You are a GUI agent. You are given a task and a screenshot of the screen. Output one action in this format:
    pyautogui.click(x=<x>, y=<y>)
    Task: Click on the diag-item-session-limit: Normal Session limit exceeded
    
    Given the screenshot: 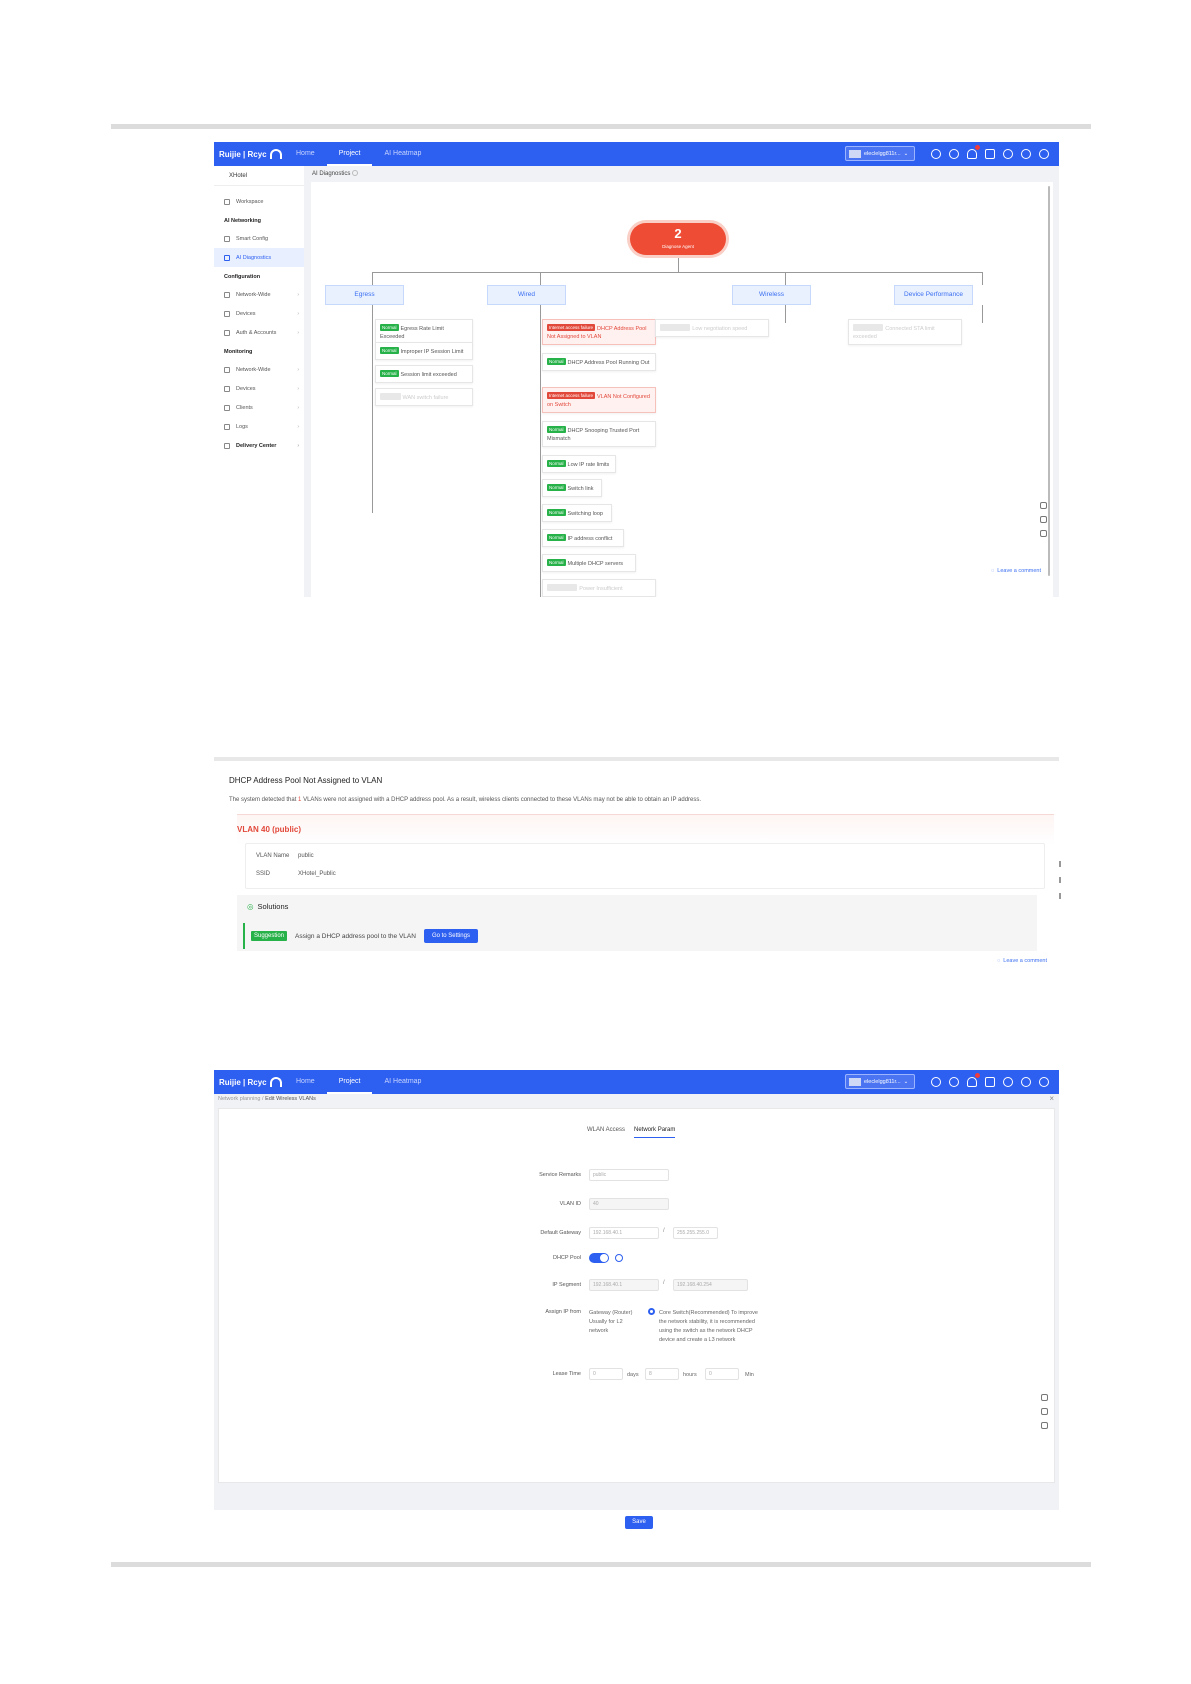 What is the action you would take?
    pyautogui.click(x=424, y=374)
    